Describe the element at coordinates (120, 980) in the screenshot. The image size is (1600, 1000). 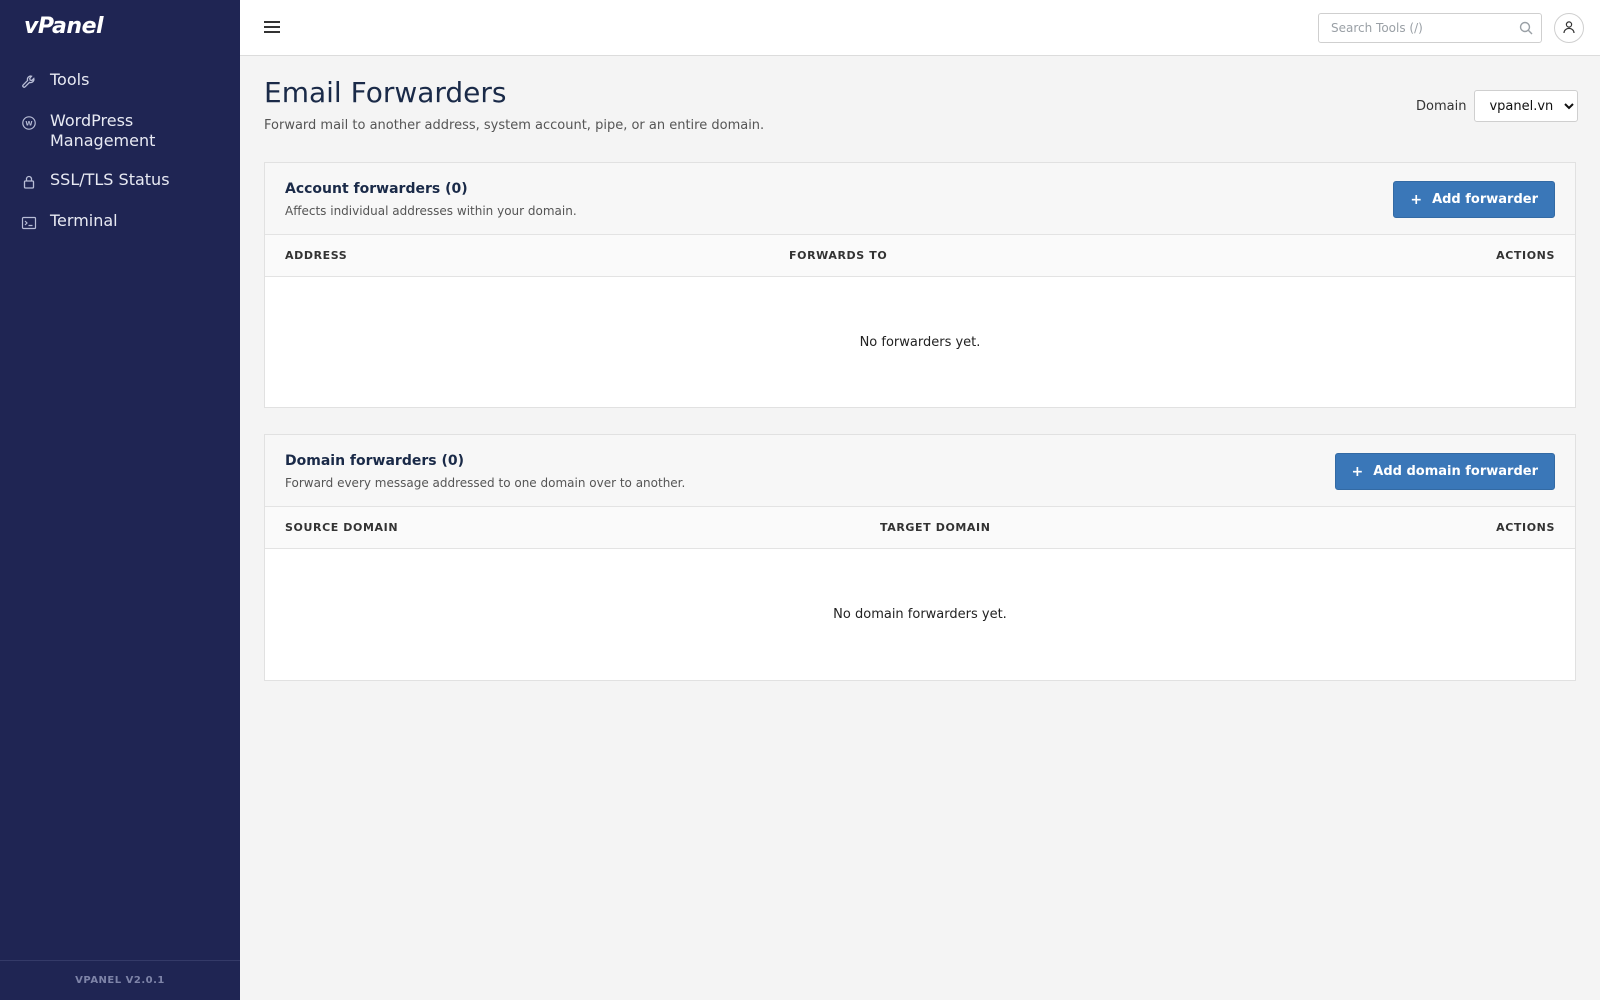
I see `version-label: VPANEL V2.0.1` at that location.